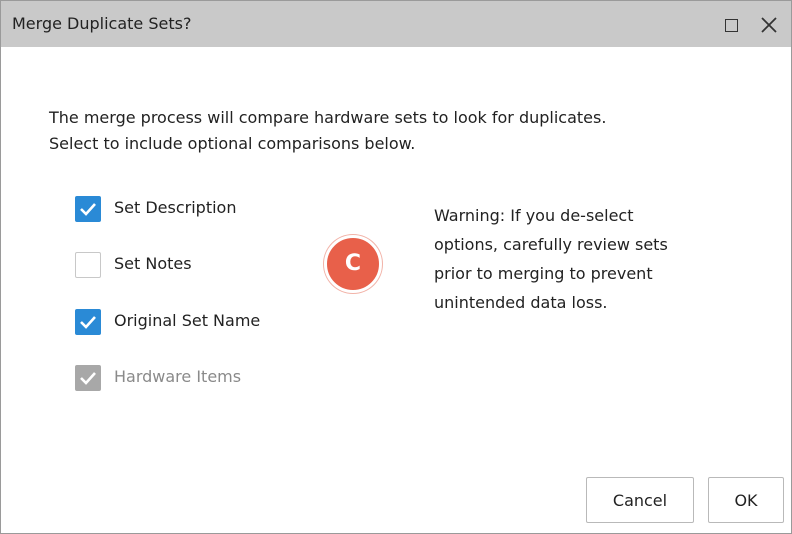 This screenshot has width=792, height=534. Describe the element at coordinates (746, 500) in the screenshot. I see `ok-button: OK` at that location.